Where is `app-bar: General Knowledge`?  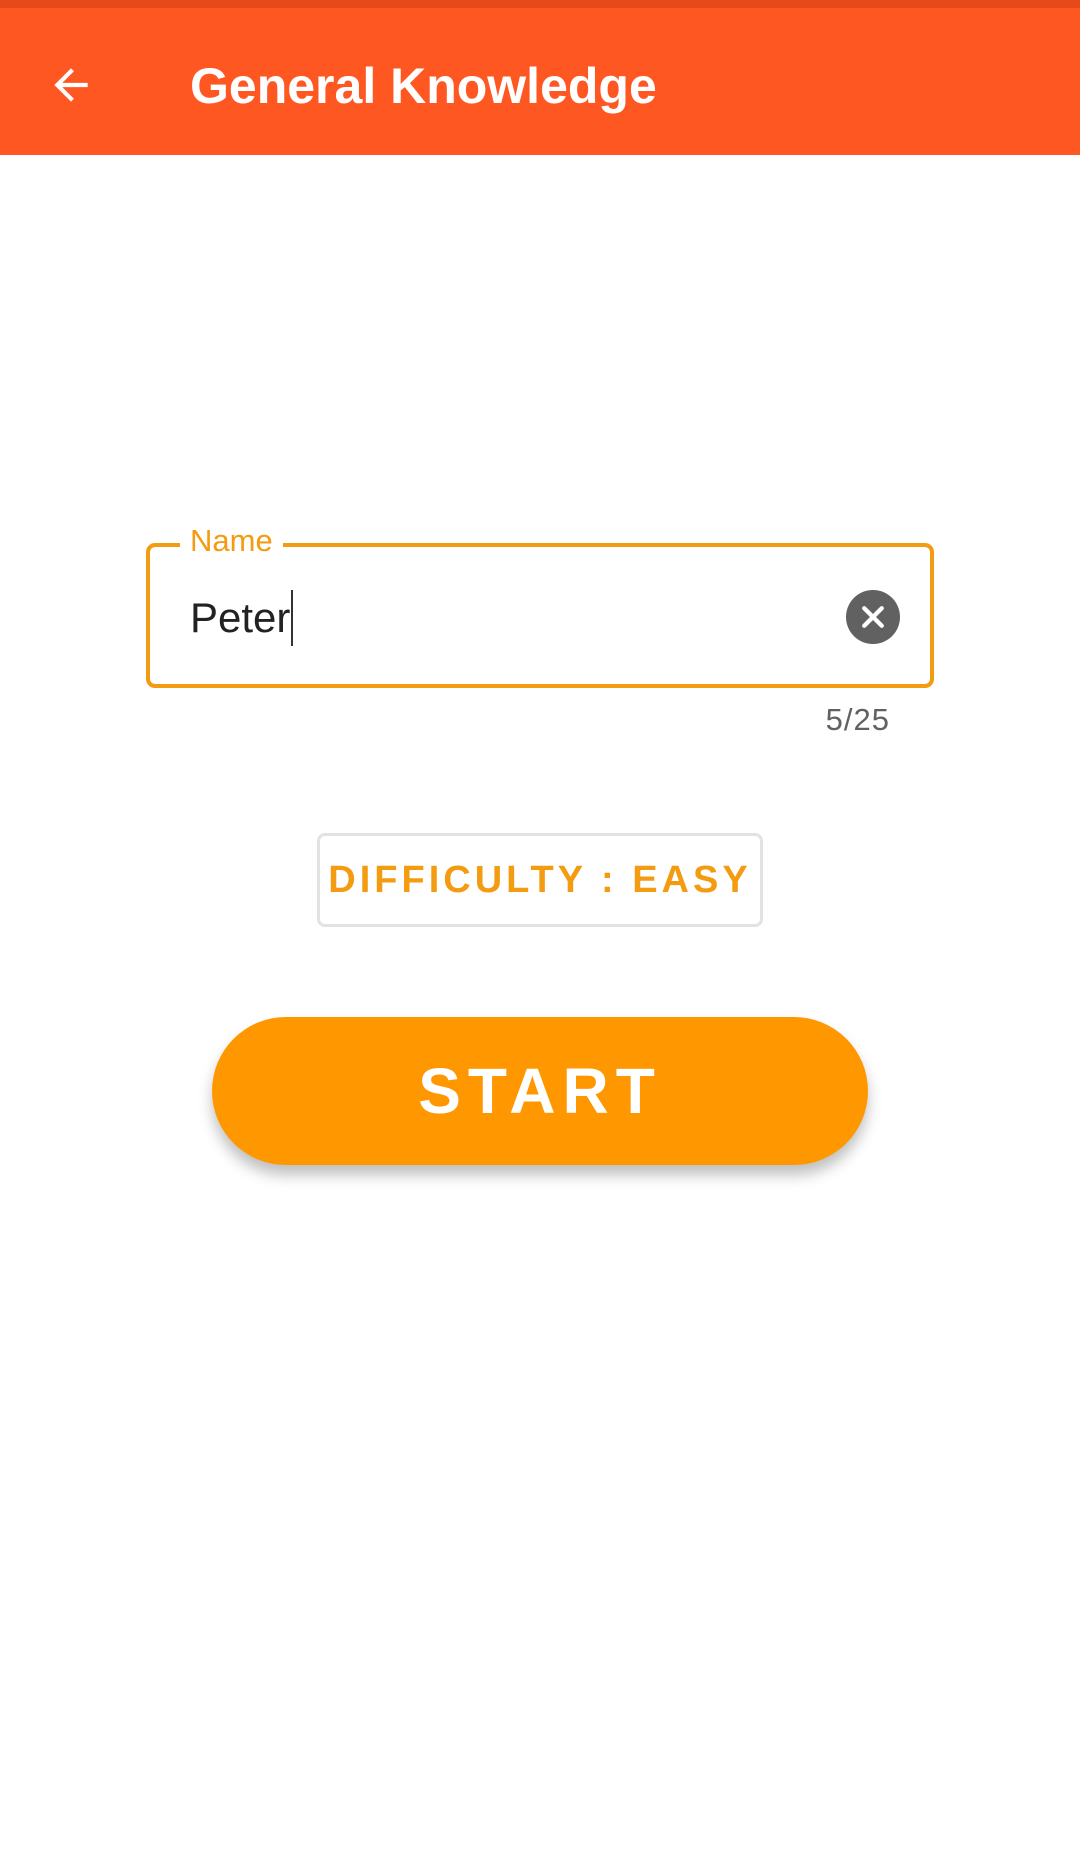 app-bar: General Knowledge is located at coordinates (540, 81).